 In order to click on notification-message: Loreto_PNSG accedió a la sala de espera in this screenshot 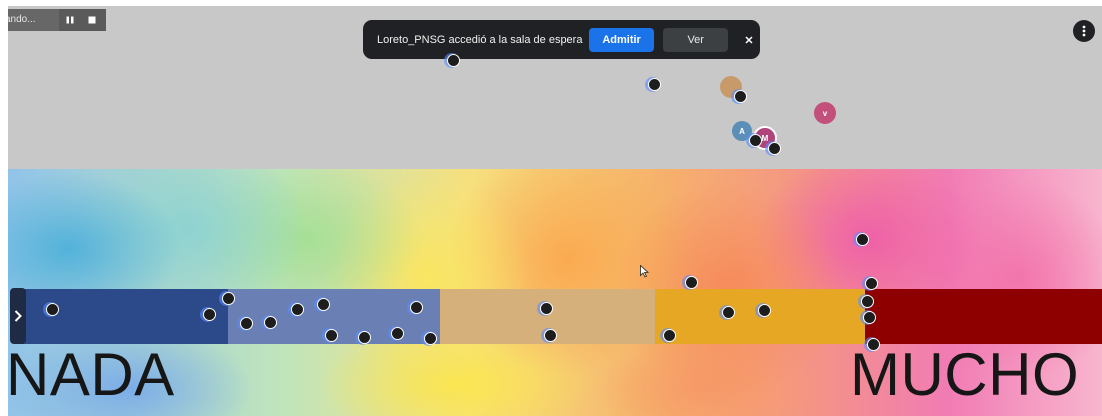, I will do `click(480, 39)`.